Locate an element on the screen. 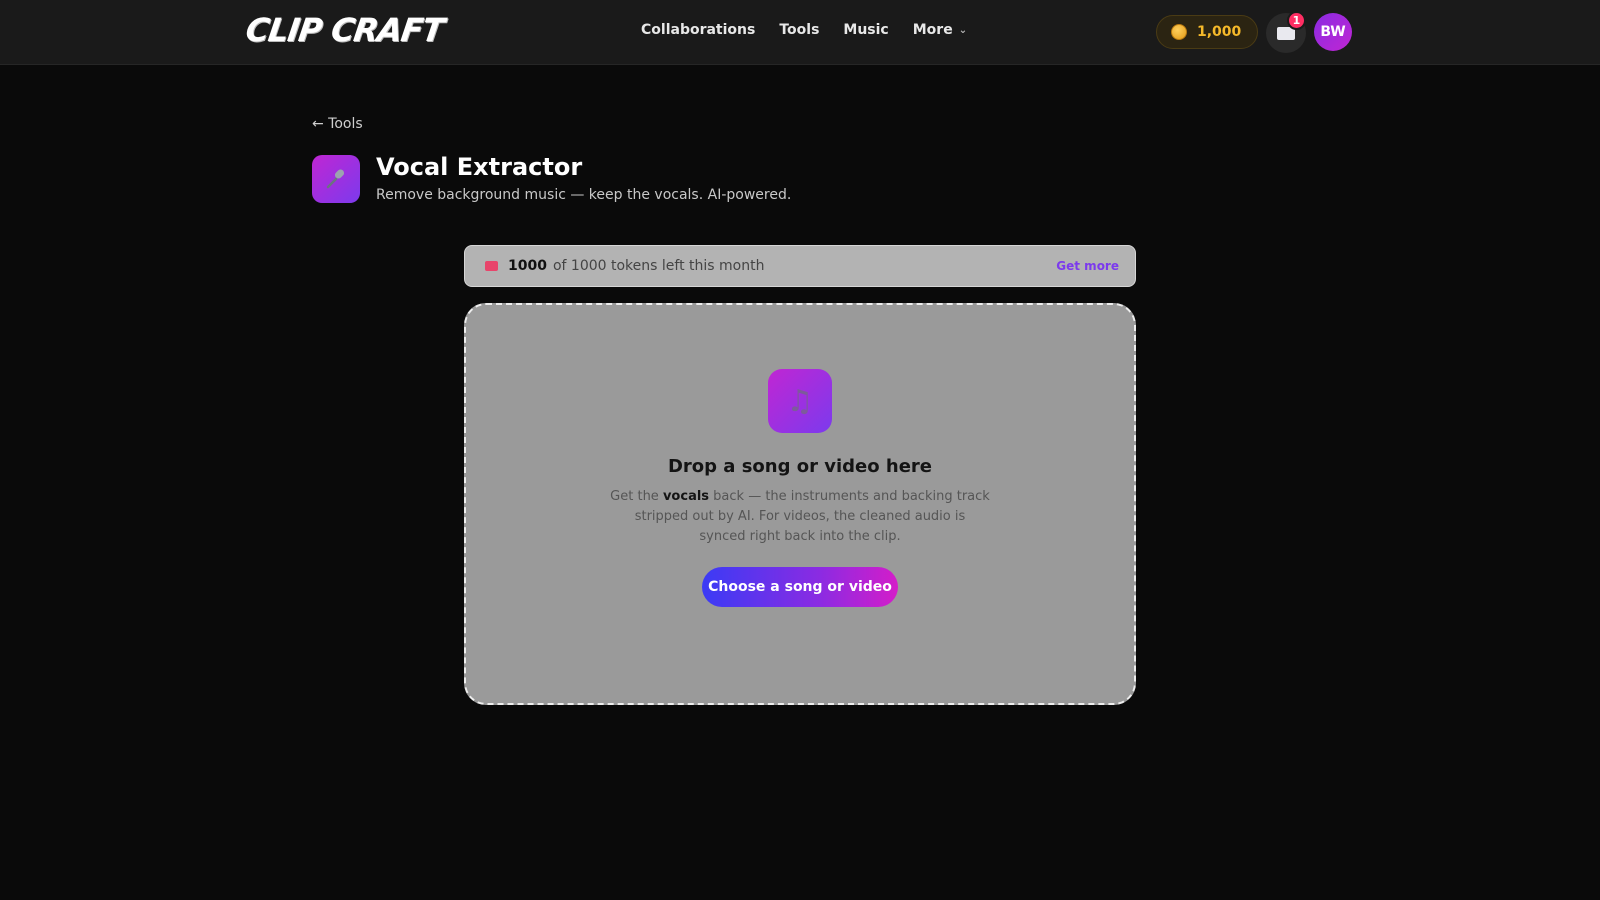  choose-file-button: Choose a song or video is located at coordinates (800, 587).